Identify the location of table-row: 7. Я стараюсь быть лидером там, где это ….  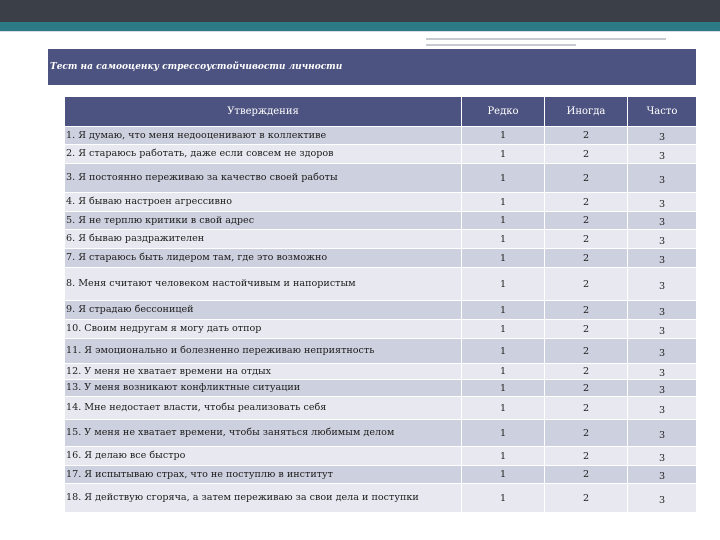
(380, 258).